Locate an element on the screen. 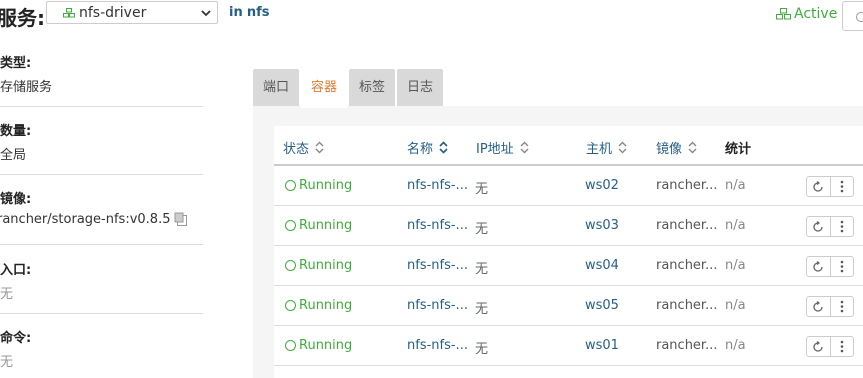 The image size is (863, 378). tab-containers: 容器 is located at coordinates (324, 88).